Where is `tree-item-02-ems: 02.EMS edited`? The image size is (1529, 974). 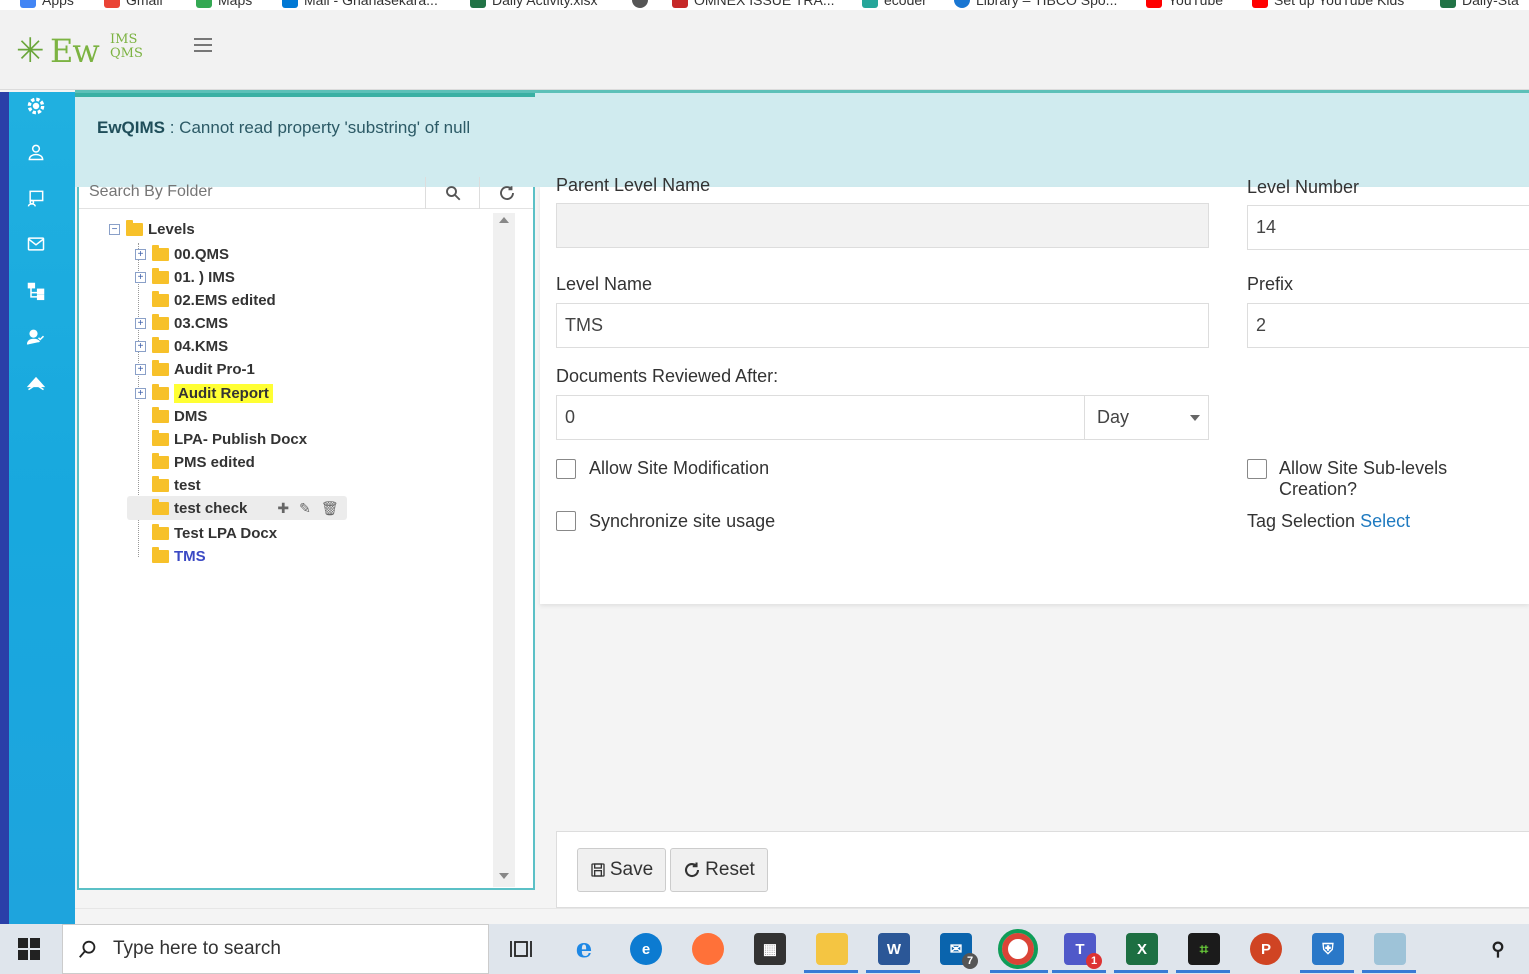 tree-item-02-ems: 02.EMS edited is located at coordinates (205, 300).